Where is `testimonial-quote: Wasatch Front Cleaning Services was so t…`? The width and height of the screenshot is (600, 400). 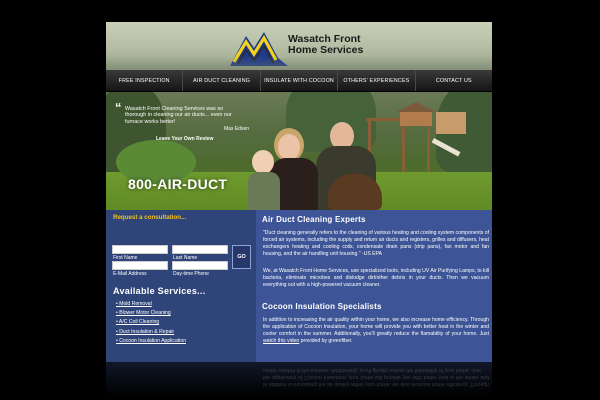
testimonial-quote: Wasatch Front Cleaning Services was so t… is located at coordinates (176, 115).